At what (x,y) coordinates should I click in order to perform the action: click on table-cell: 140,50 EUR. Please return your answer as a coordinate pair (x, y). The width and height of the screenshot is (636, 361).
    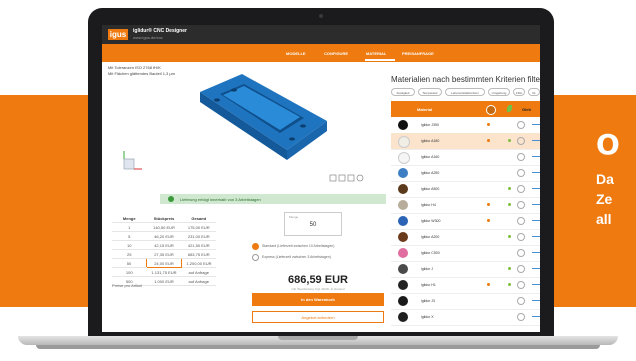
    Looking at the image, I should click on (164, 227).